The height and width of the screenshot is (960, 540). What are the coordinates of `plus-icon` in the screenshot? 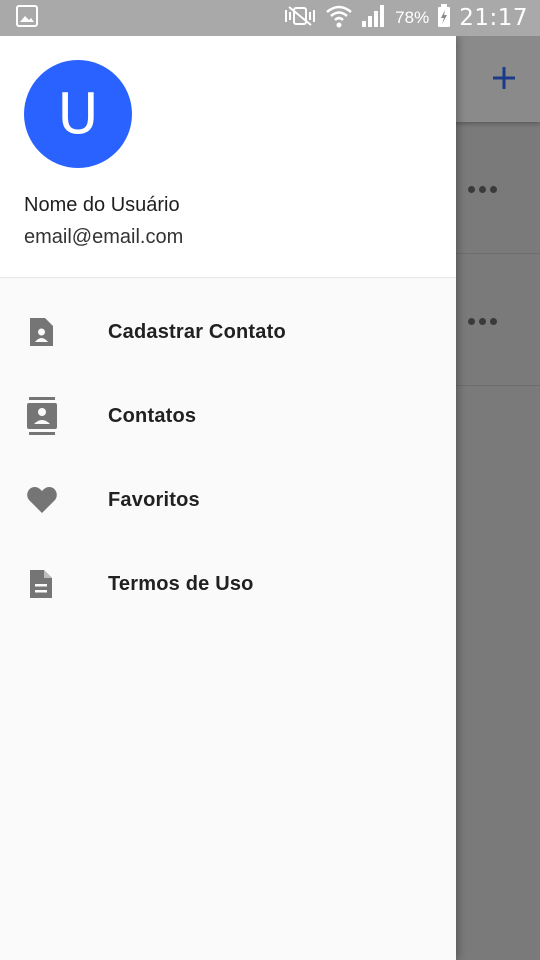 It's located at (504, 80).